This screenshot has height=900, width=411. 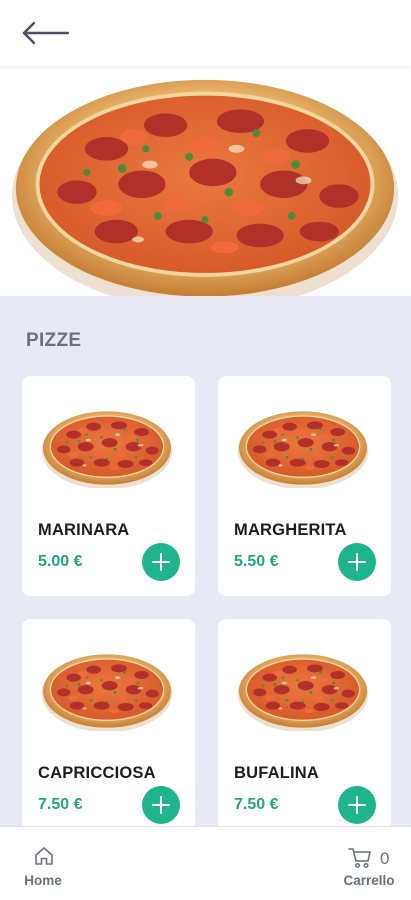 I want to click on cart-count: 0, so click(x=385, y=858).